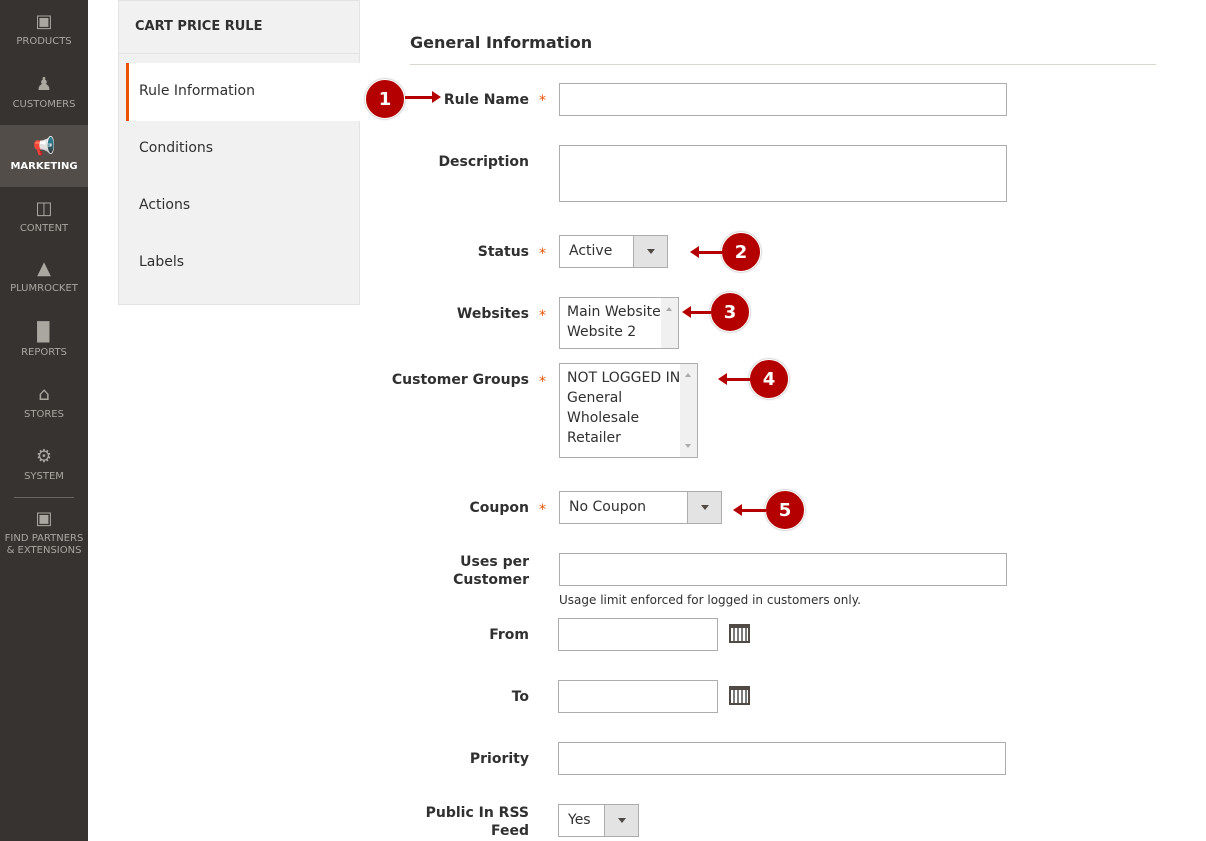 The width and height of the screenshot is (1206, 841). I want to click on tab-rule-information: Rule Information, so click(243, 92).